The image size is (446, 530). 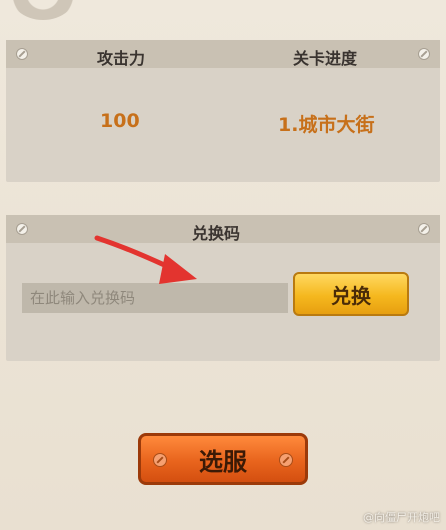 What do you see at coordinates (223, 54) in the screenshot?
I see `stats-panel-header: 攻击力 关卡进度` at bounding box center [223, 54].